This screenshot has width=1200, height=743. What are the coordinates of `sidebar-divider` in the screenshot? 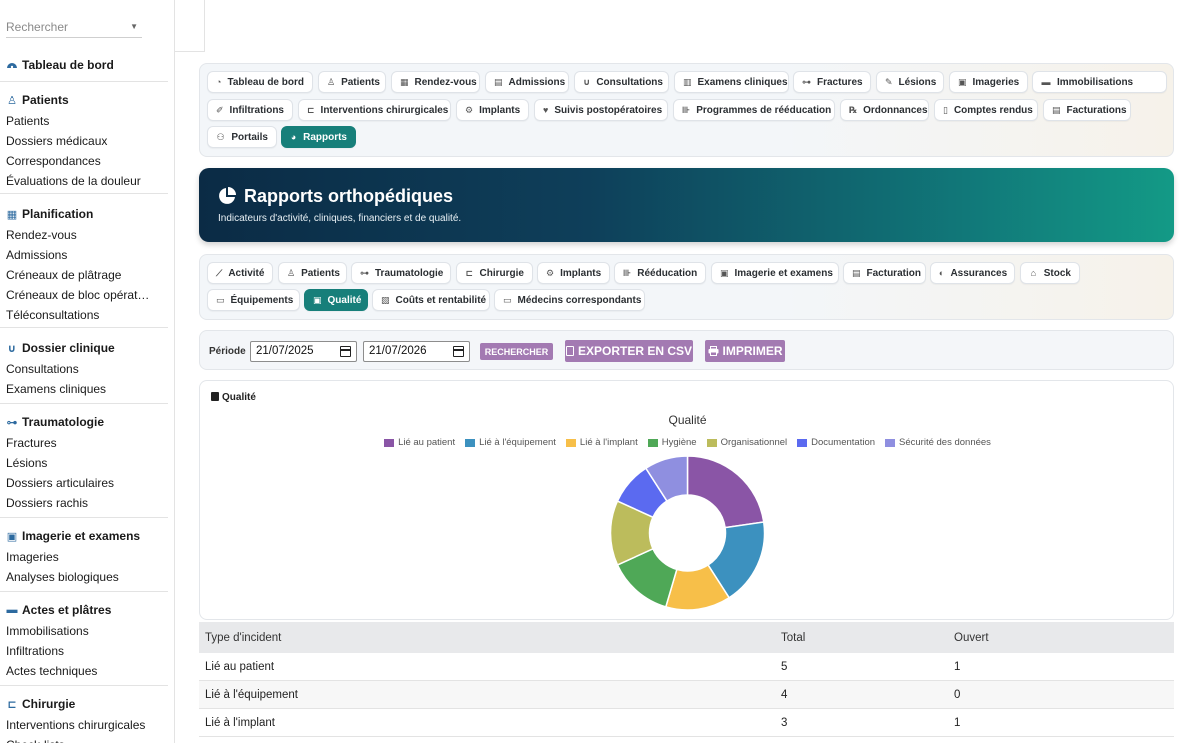 It's located at (84, 403).